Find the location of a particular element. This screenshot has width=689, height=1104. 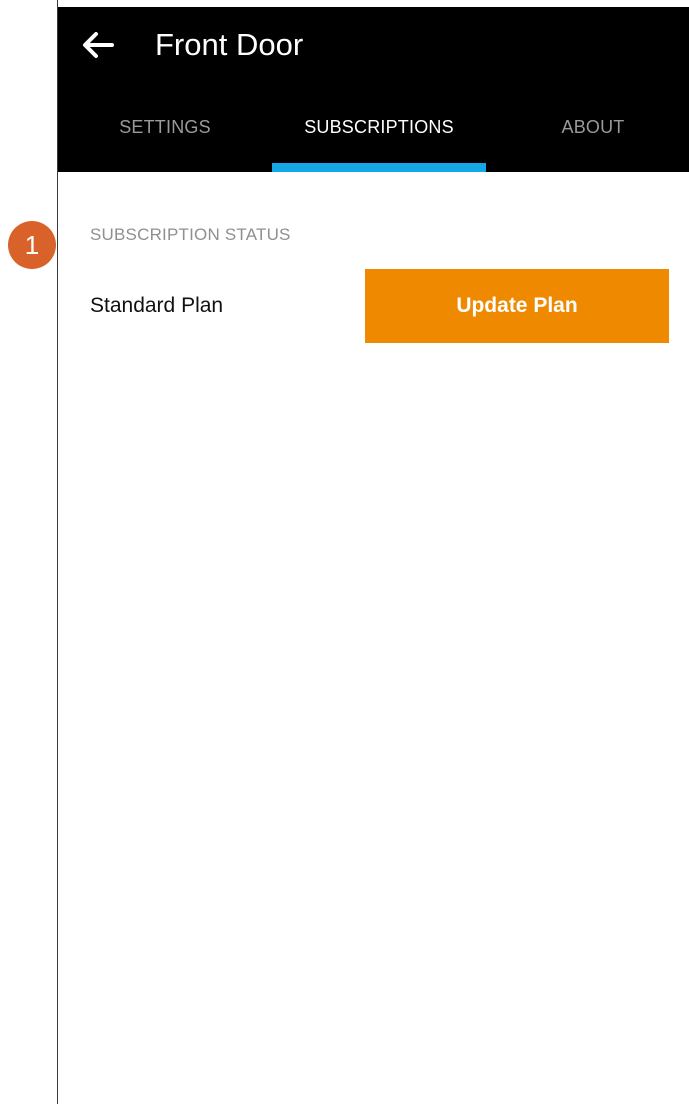

subscription-status-label: SUBSCRIPTION STATUS is located at coordinates (190, 234).